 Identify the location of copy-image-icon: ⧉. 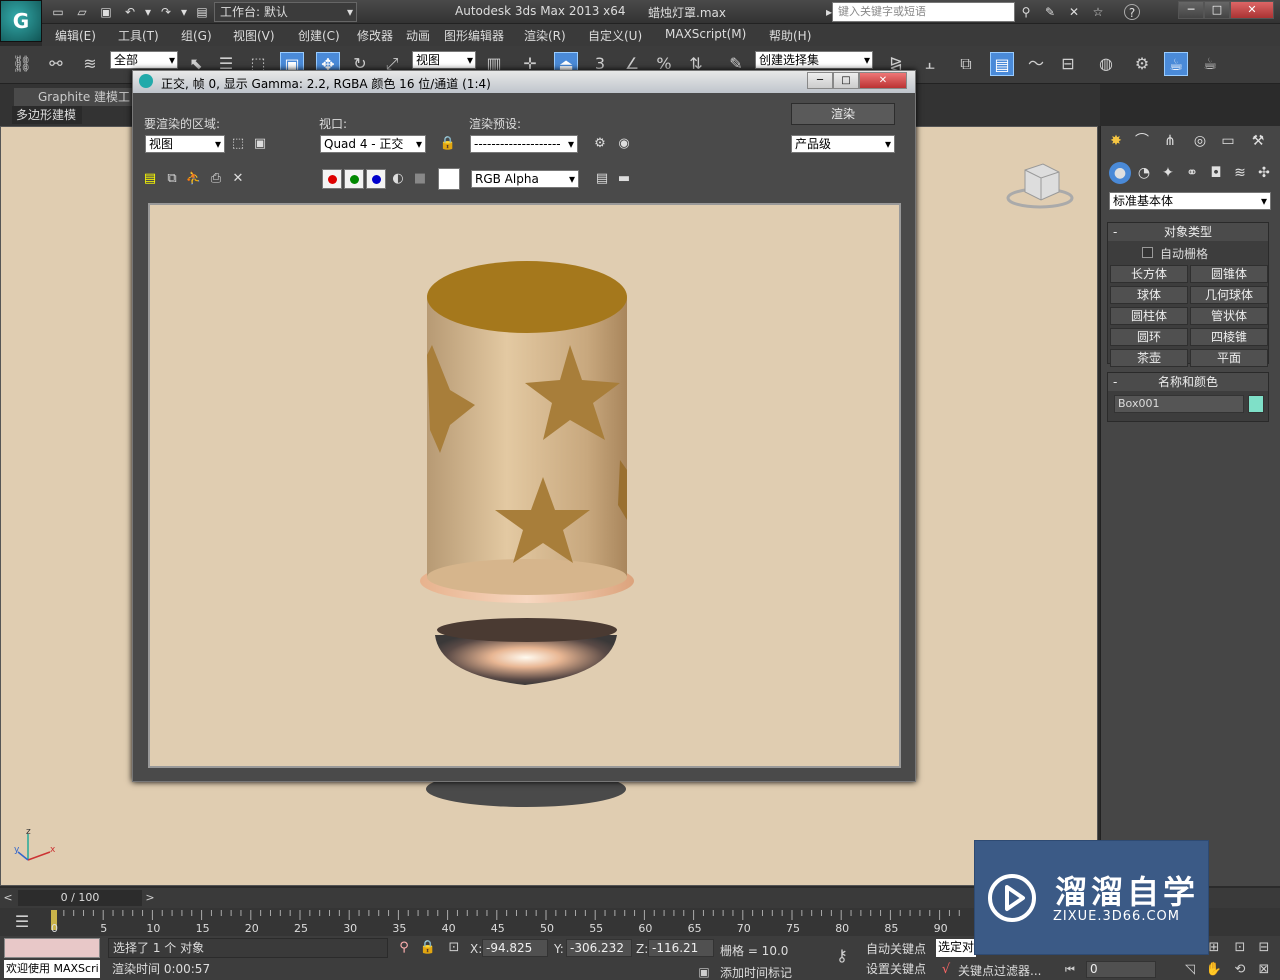
(172, 179).